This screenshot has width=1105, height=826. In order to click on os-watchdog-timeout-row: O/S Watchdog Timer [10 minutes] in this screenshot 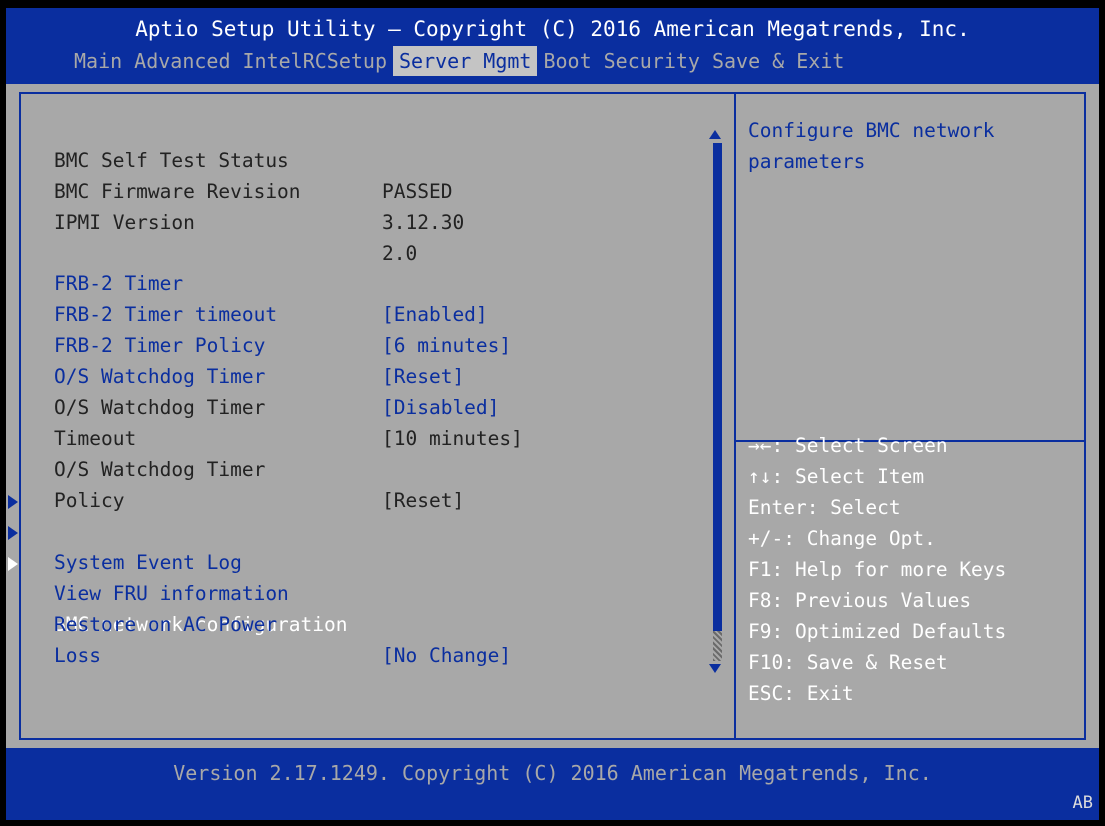, I will do `click(264, 406)`.